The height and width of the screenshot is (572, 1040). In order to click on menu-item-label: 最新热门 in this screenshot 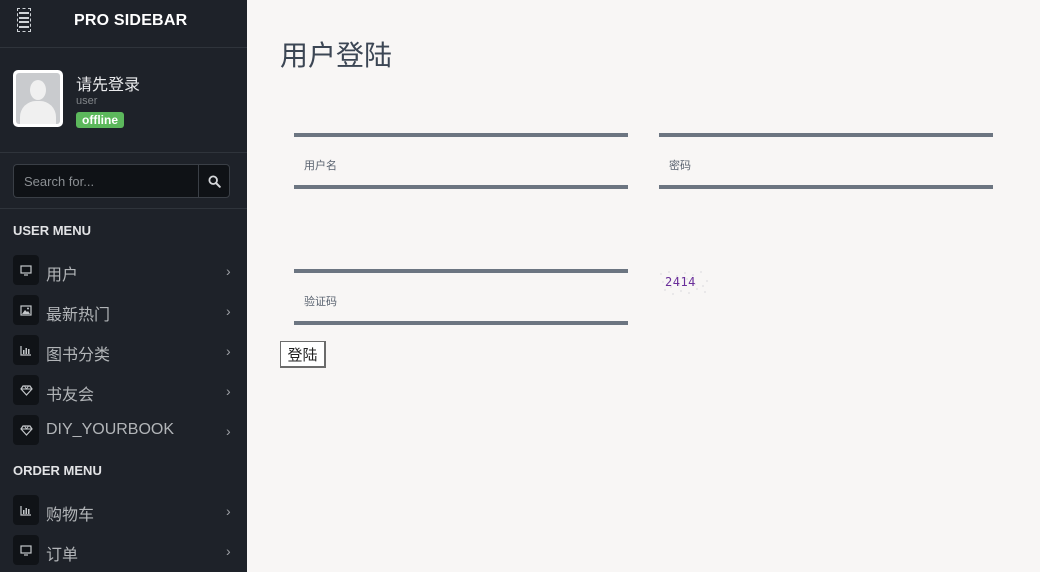, I will do `click(78, 315)`.